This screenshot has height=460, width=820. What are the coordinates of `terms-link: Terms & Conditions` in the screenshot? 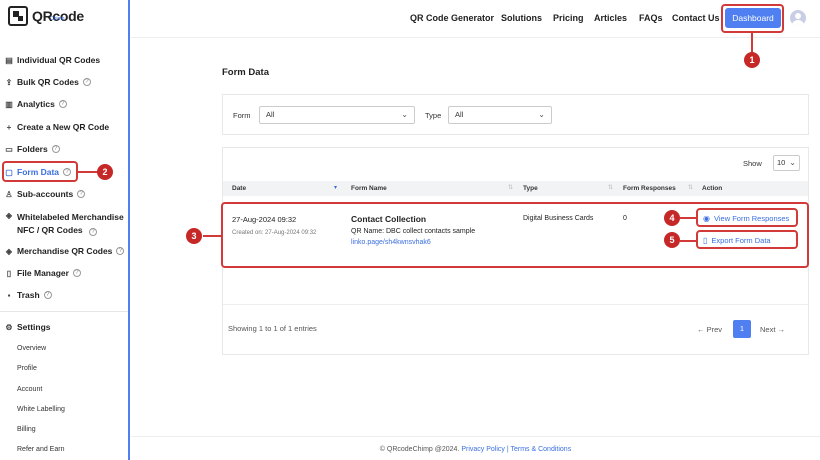 It's located at (541, 449).